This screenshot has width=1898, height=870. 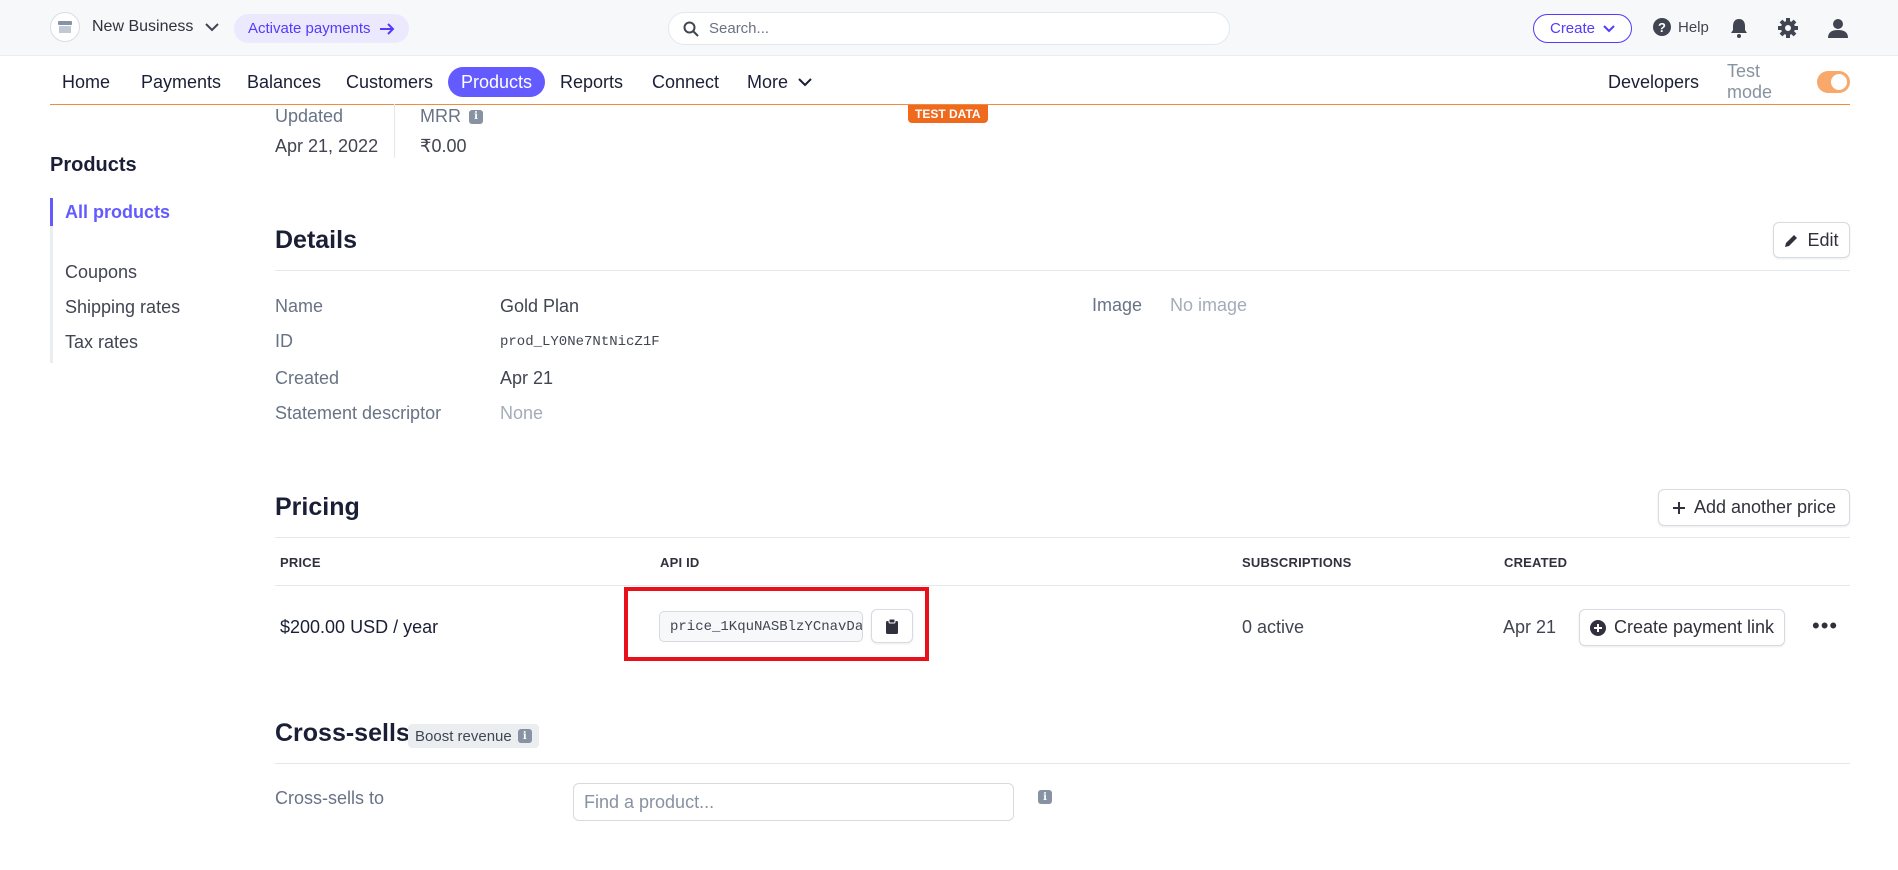 I want to click on summary-divider, so click(x=394, y=131).